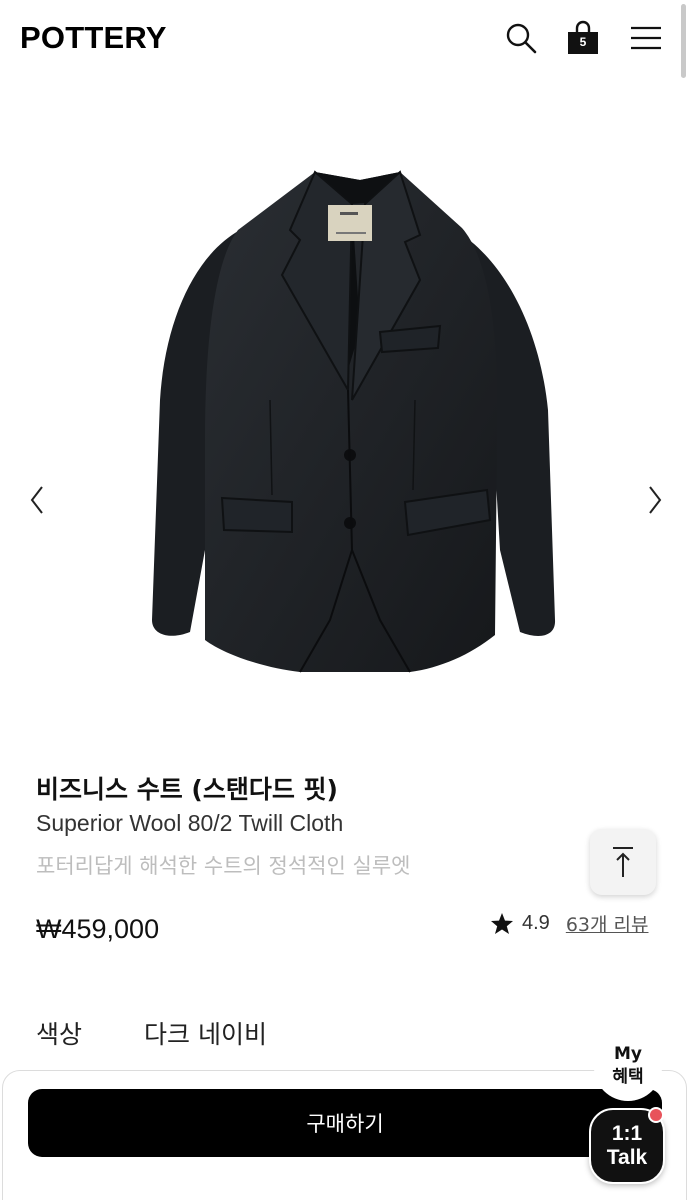  What do you see at coordinates (607, 923) in the screenshot?
I see `review-count-link: 63개 리뷰` at bounding box center [607, 923].